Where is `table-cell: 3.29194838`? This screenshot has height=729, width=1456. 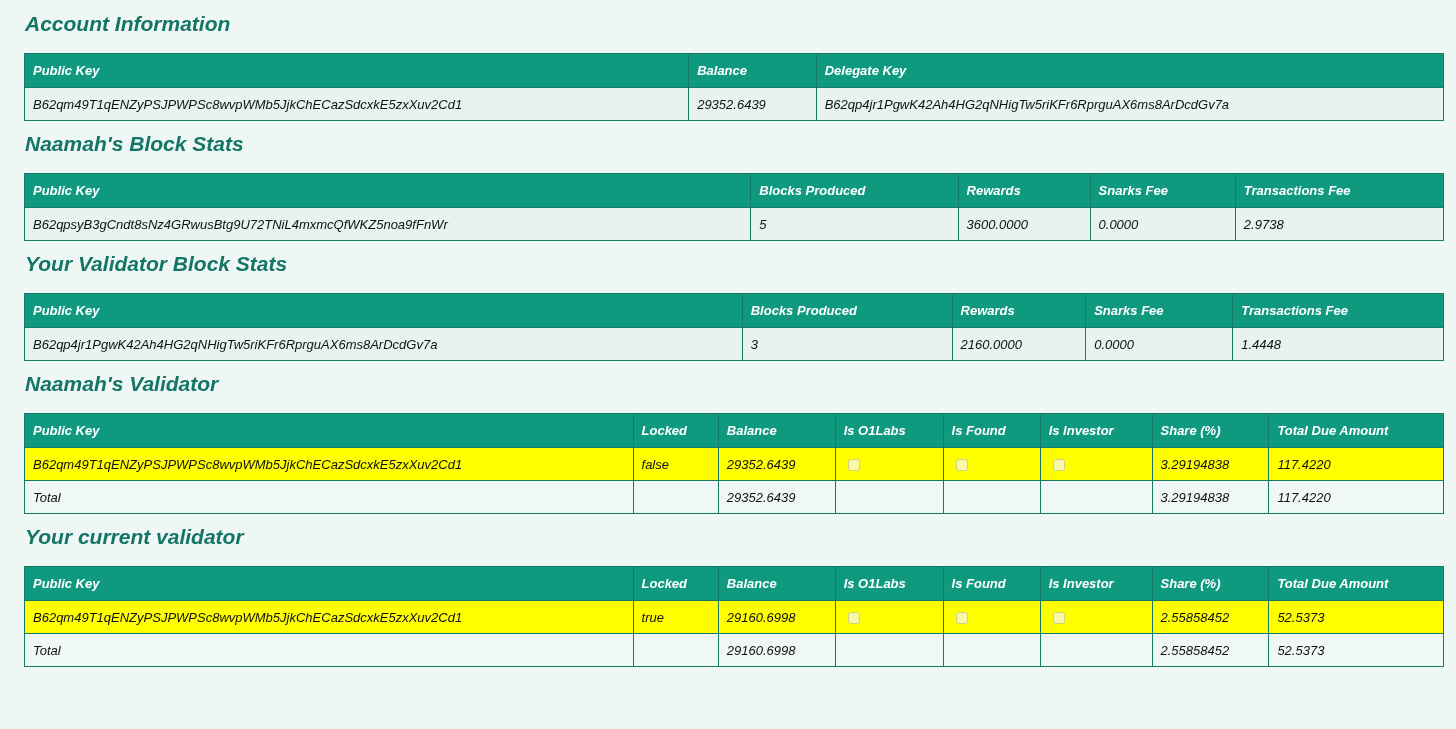 table-cell: 3.29194838 is located at coordinates (1210, 464).